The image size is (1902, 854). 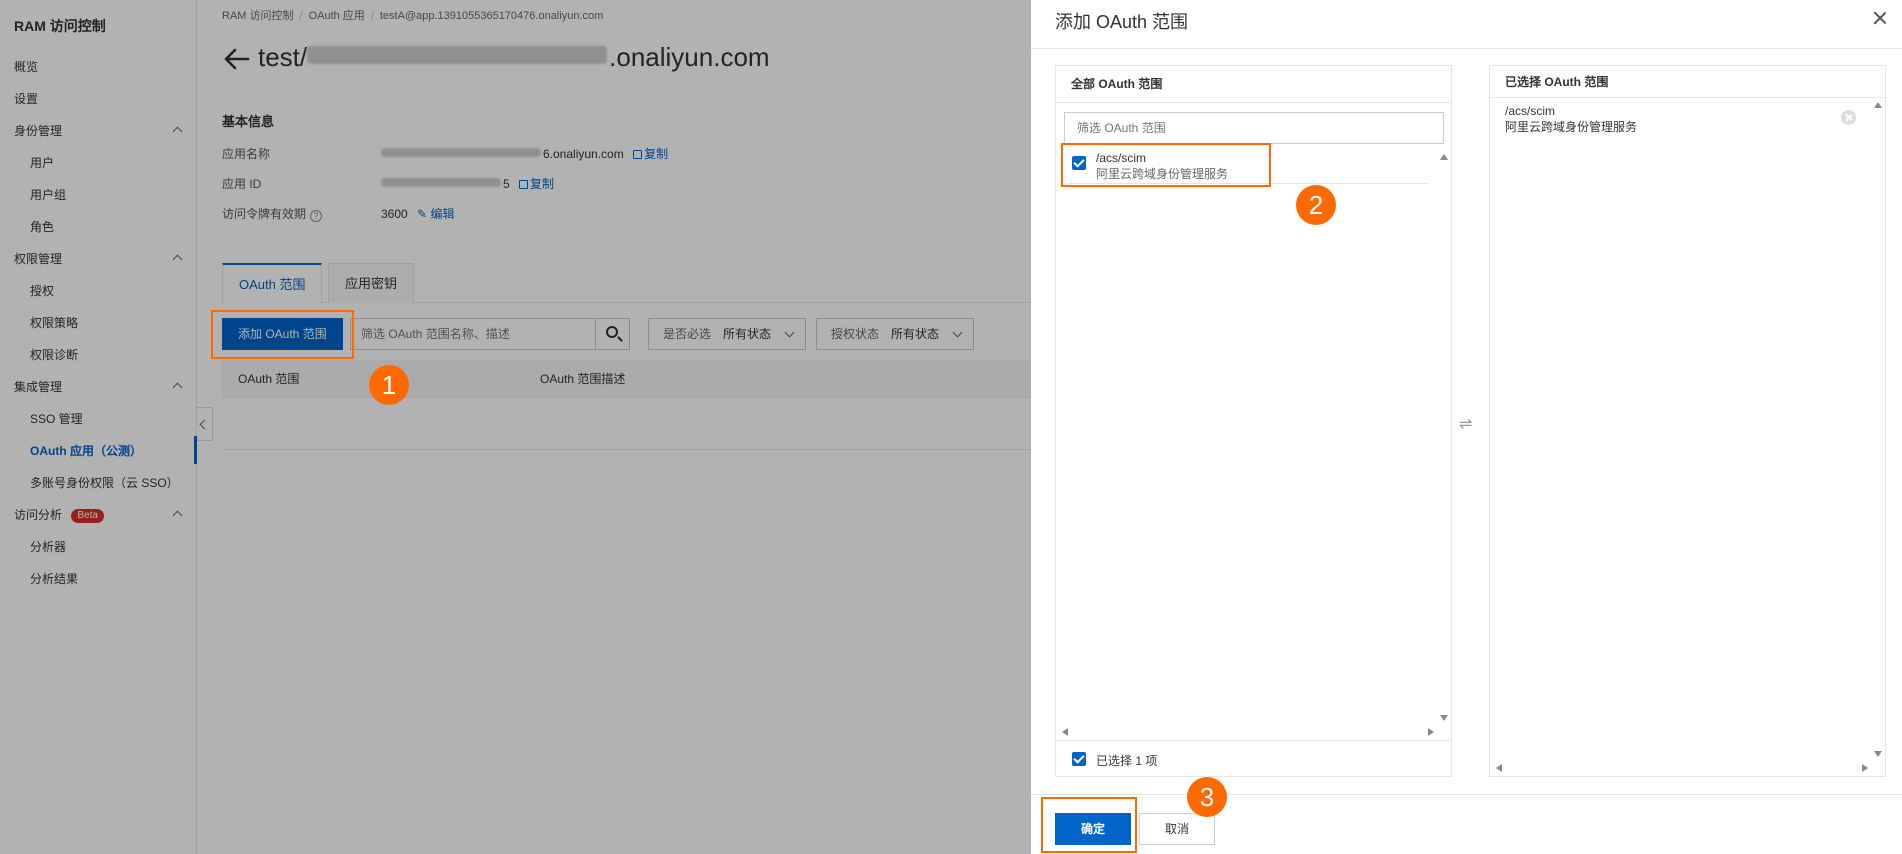 I want to click on scope-filter, so click(x=1254, y=128).